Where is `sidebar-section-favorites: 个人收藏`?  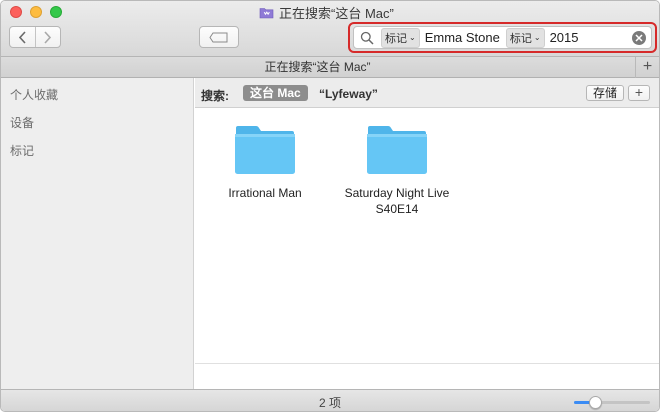 sidebar-section-favorites: 个人收藏 is located at coordinates (34, 94).